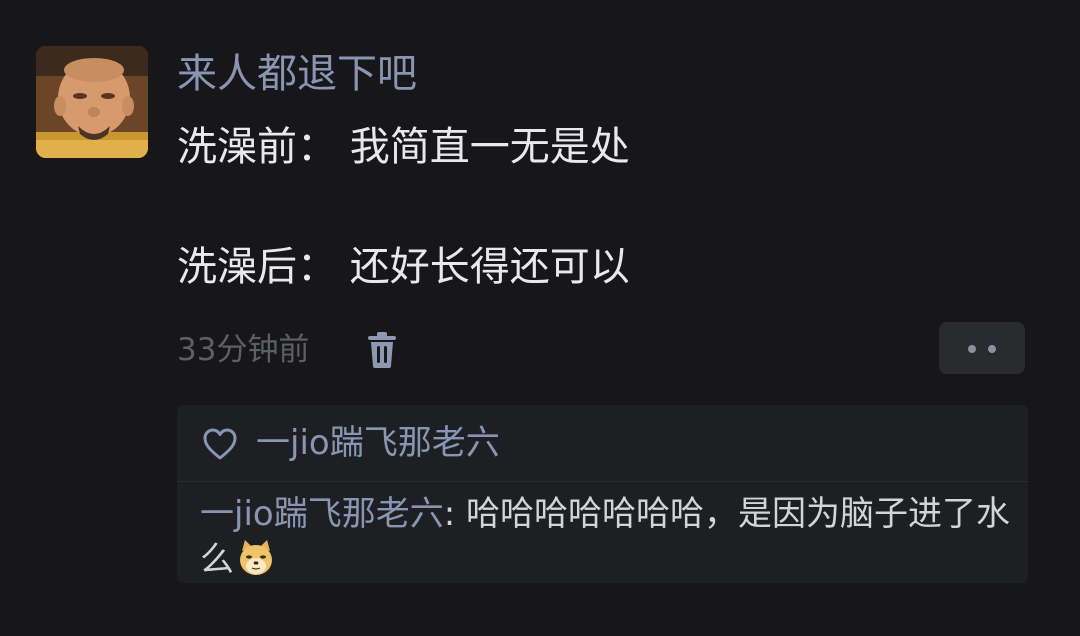 The image size is (1080, 636). Describe the element at coordinates (220, 444) in the screenshot. I see `heart-outline-icon` at that location.